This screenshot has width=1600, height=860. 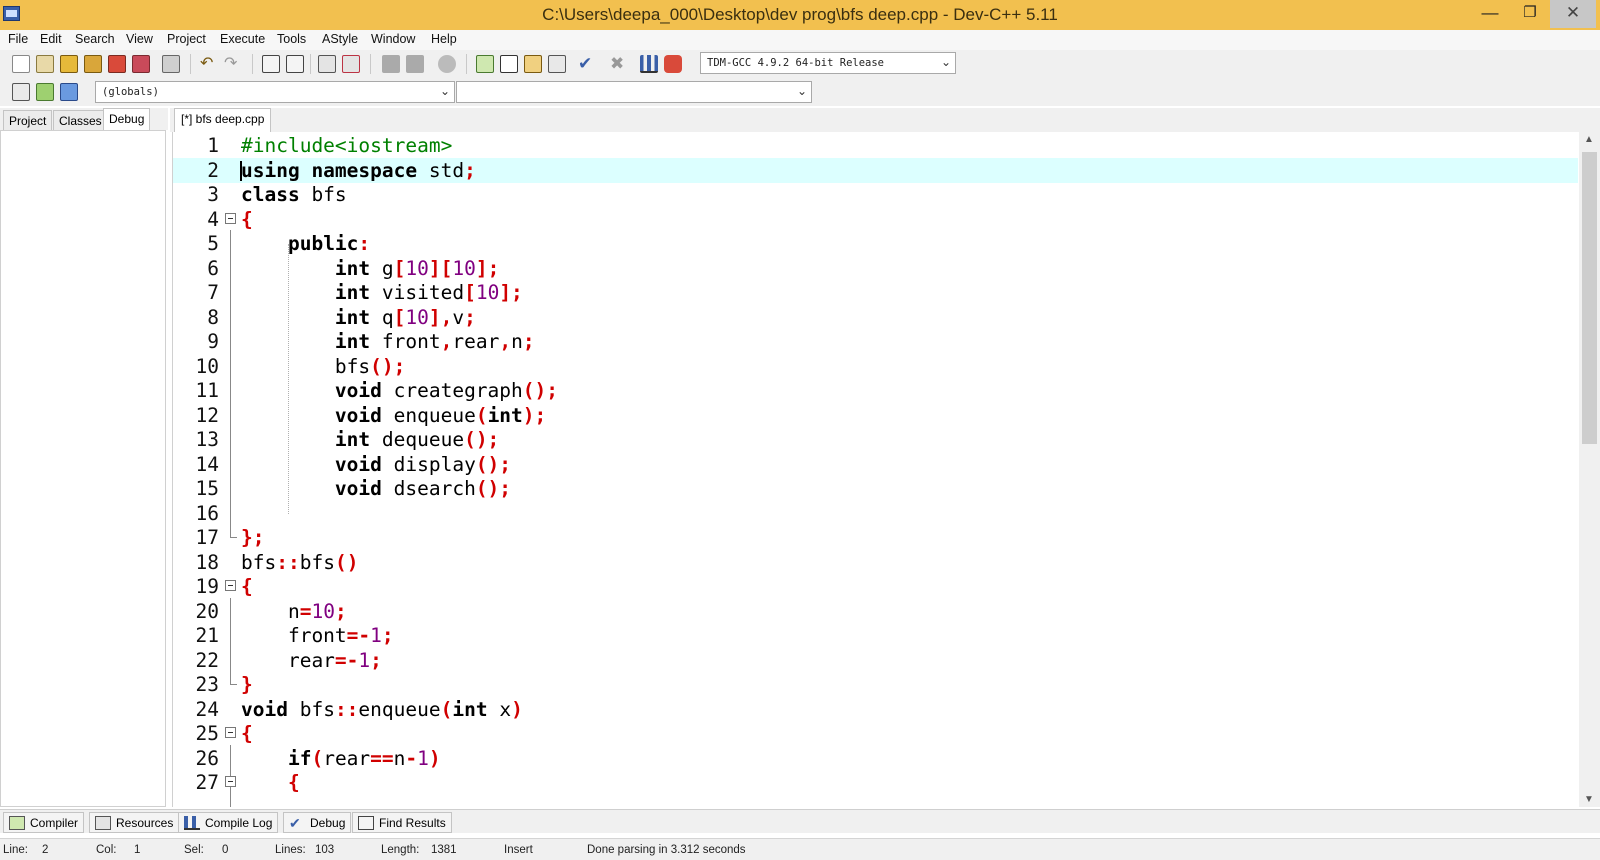 What do you see at coordinates (875, 390) in the screenshot?
I see `code-line: 11 void creategraph();` at bounding box center [875, 390].